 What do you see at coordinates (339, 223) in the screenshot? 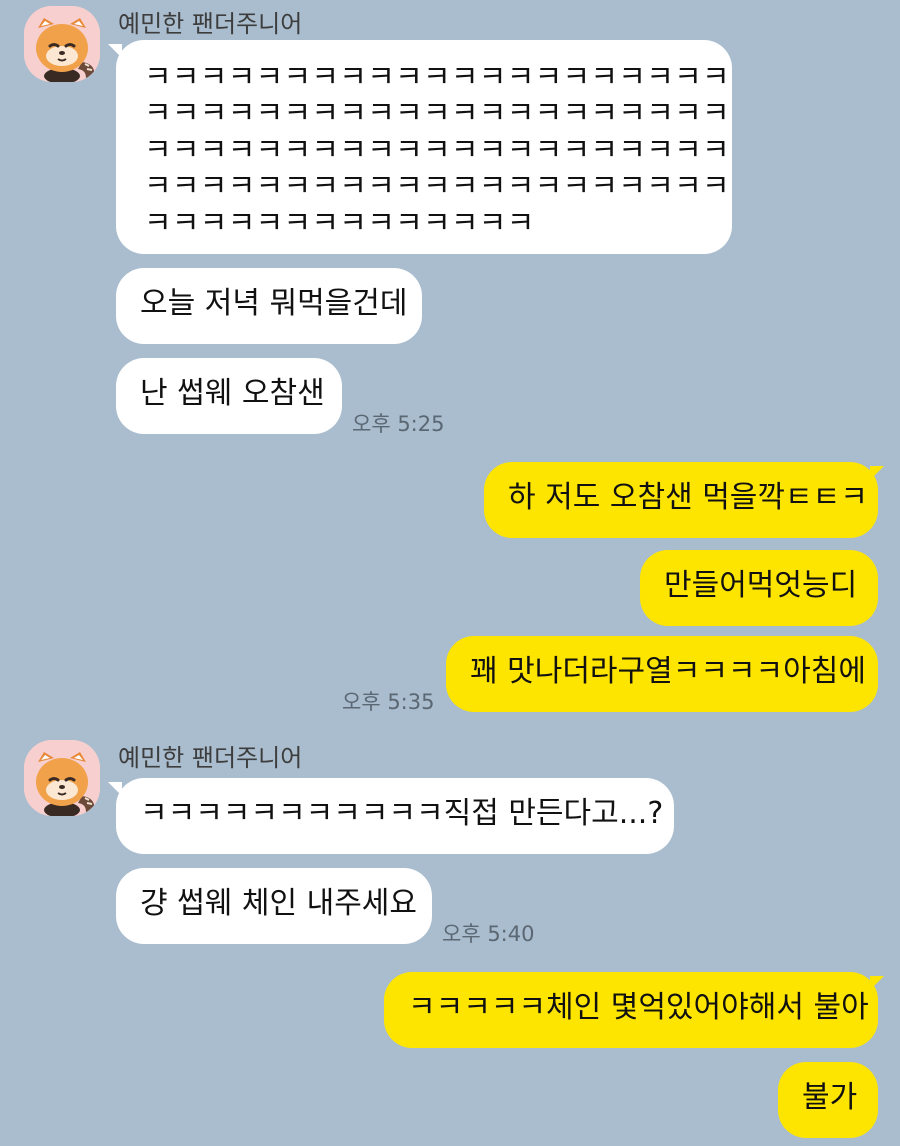
I see `message-line: ㅋㅋㅋㅋㅋㅋㅋㅋㅋㅋㅋㅋㅋㅋ` at bounding box center [339, 223].